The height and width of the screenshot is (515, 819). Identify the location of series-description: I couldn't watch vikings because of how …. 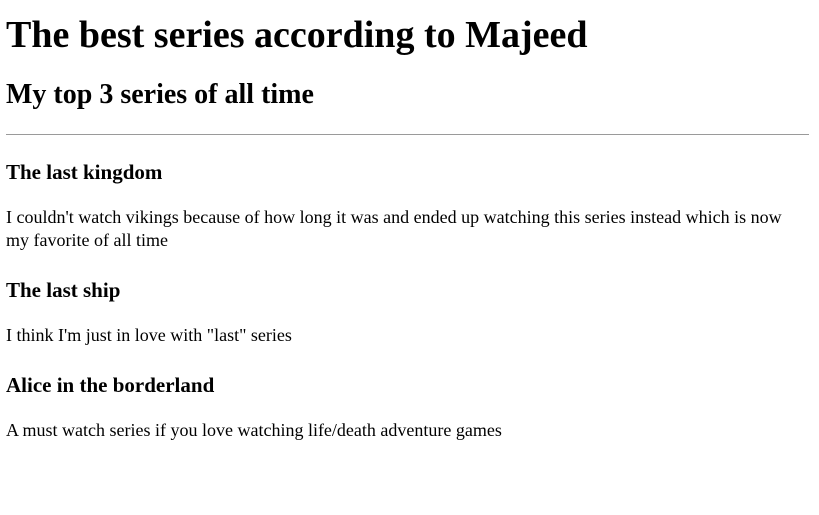
(394, 228).